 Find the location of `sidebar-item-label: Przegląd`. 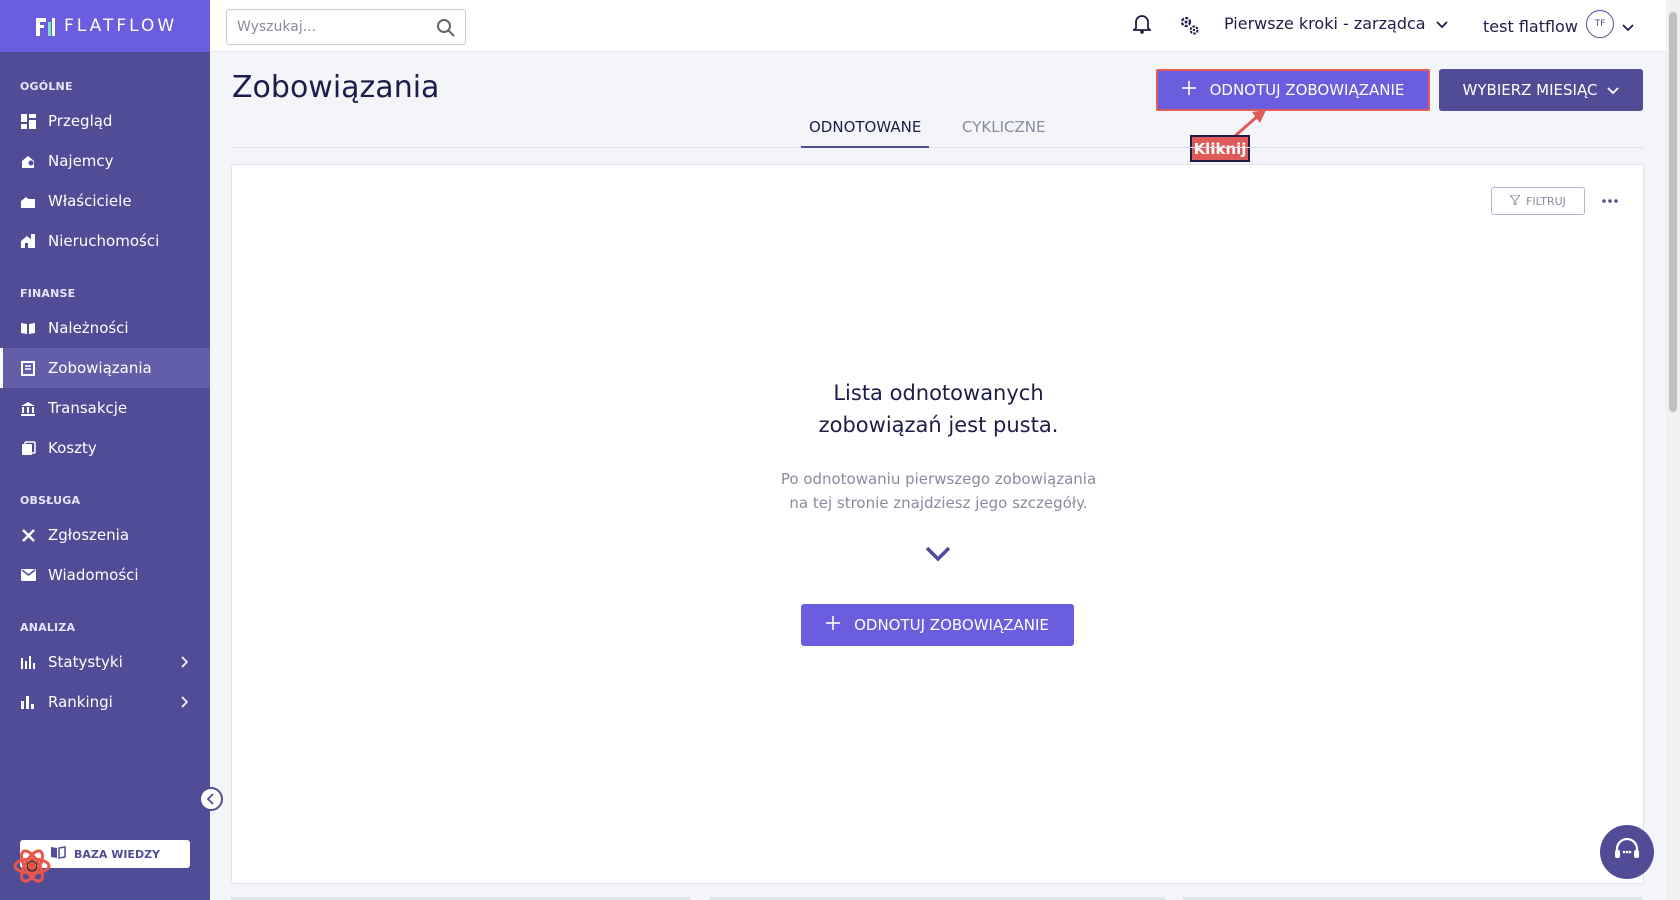

sidebar-item-label: Przegląd is located at coordinates (80, 121).